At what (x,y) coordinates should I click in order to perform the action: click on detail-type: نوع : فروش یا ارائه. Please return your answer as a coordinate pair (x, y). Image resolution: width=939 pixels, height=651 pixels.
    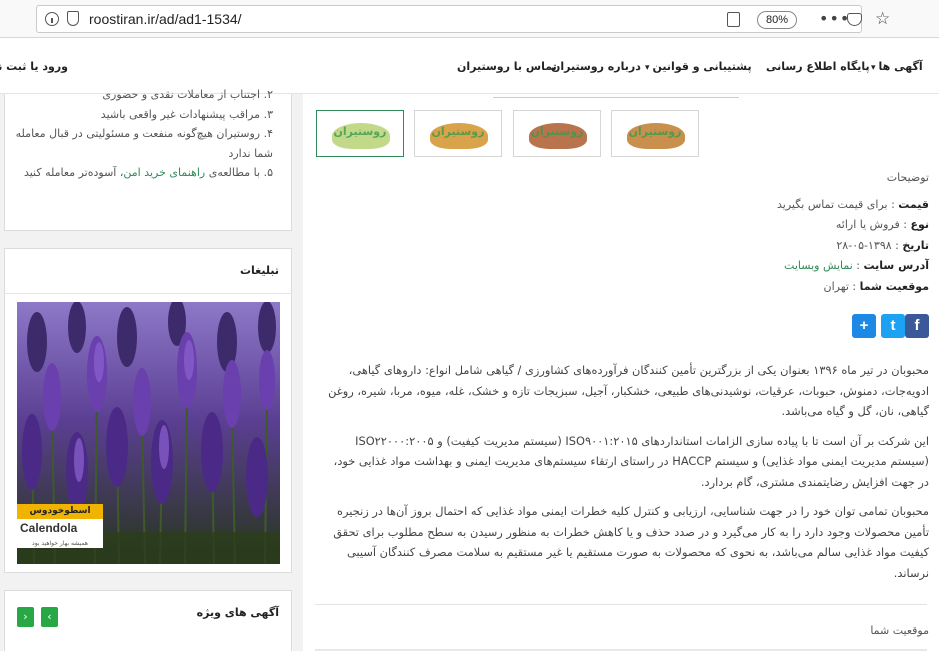
    Looking at the image, I should click on (882, 224).